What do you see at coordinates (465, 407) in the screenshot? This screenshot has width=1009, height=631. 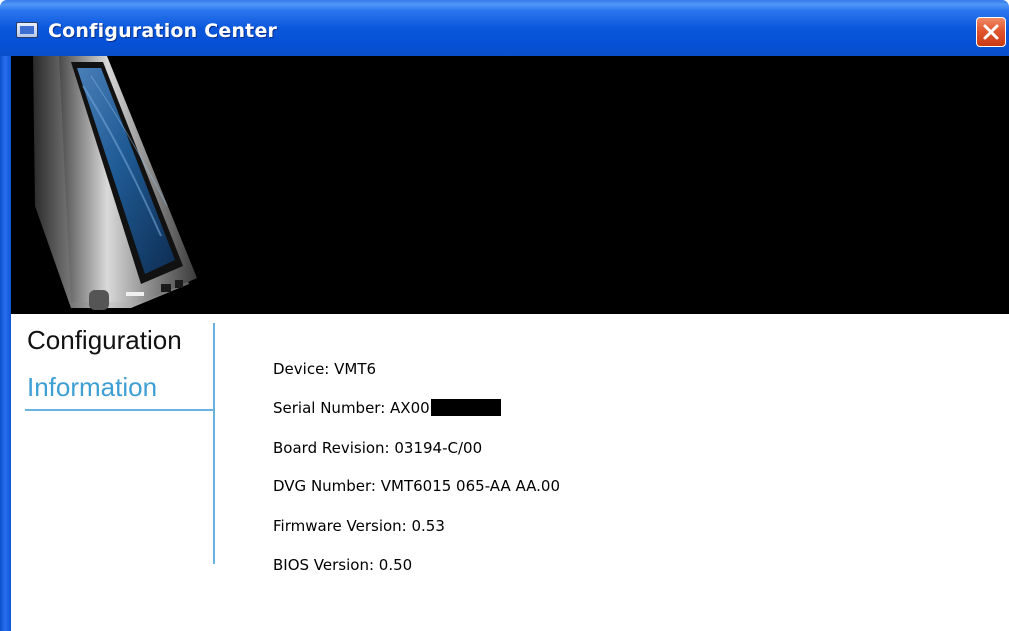 I see `serial-redaction` at bounding box center [465, 407].